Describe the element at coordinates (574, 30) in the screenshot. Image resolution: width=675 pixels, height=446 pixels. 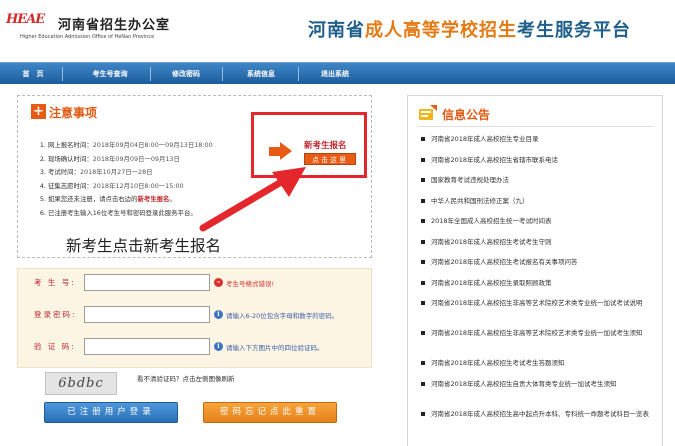
I see `site-title-suffix: 考生服务平台` at that location.